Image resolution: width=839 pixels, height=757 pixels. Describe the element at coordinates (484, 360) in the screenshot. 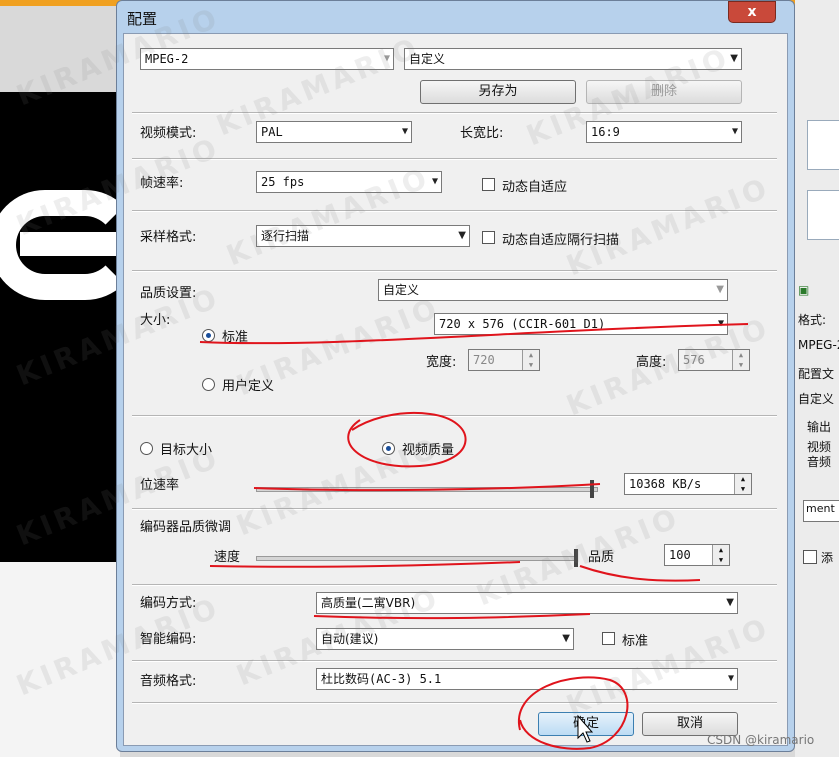

I see `width-value: 720` at that location.